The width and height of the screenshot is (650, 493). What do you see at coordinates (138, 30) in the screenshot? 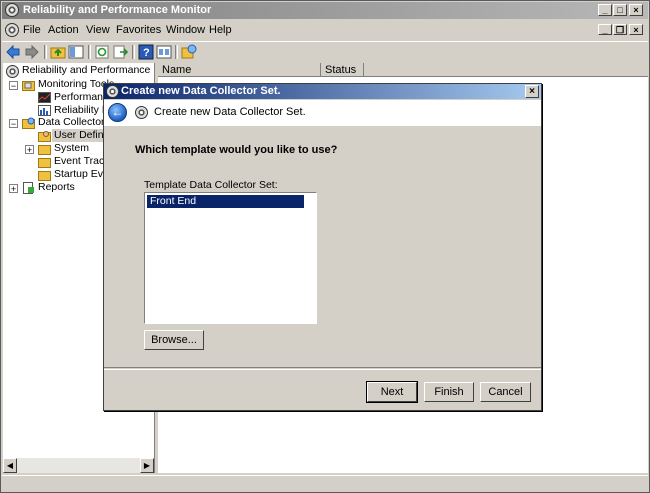
I see `menu-favorites: Favorites` at bounding box center [138, 30].